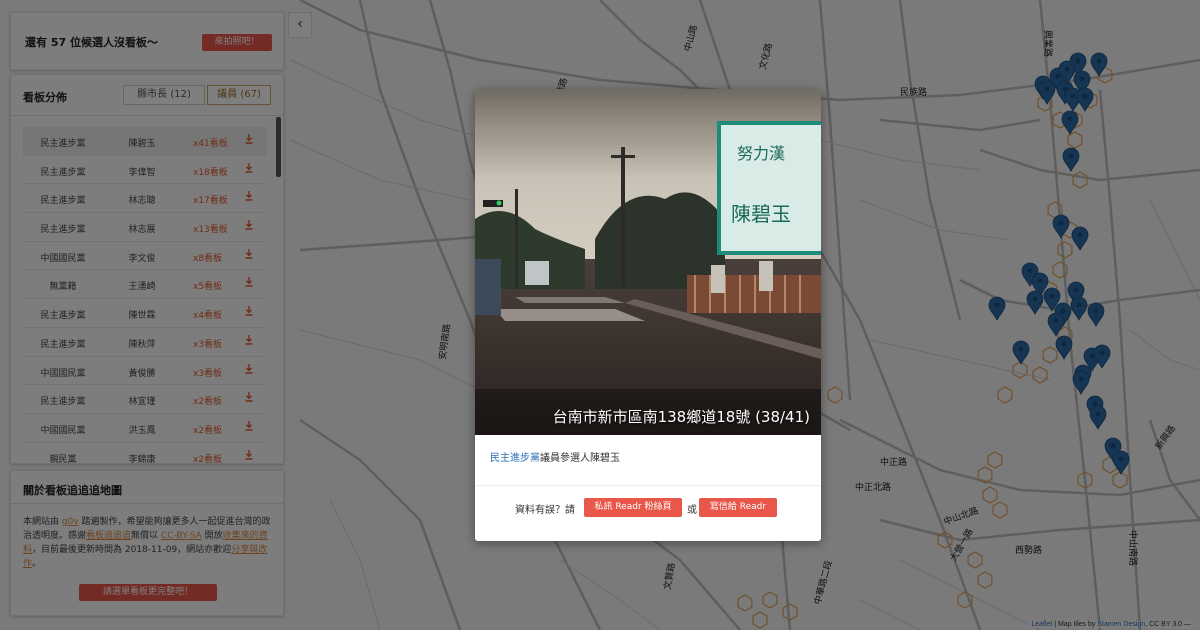 This screenshot has width=1200, height=630. Describe the element at coordinates (545, 510) in the screenshot. I see `report-question: 資料有誤？請` at that location.